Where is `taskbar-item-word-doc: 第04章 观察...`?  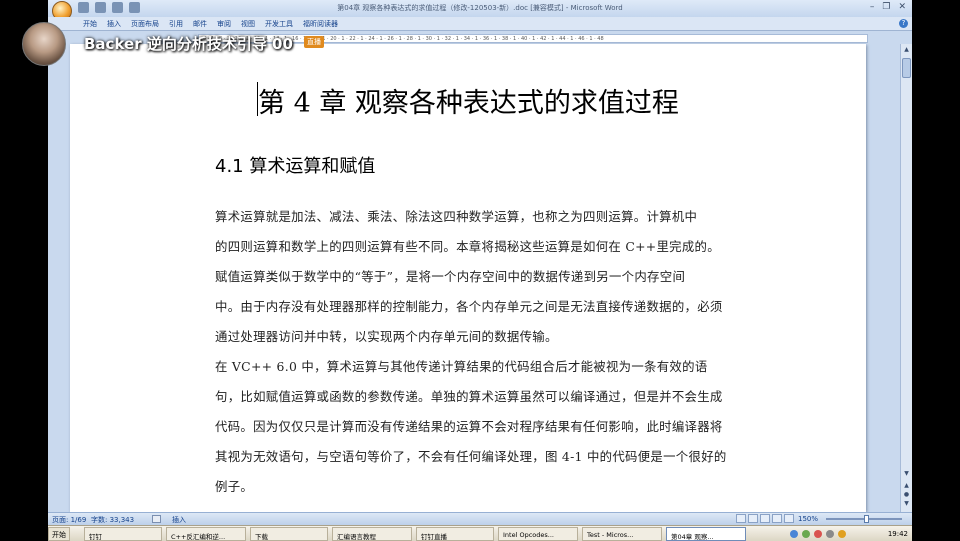 taskbar-item-word-doc: 第04章 观察... is located at coordinates (706, 534).